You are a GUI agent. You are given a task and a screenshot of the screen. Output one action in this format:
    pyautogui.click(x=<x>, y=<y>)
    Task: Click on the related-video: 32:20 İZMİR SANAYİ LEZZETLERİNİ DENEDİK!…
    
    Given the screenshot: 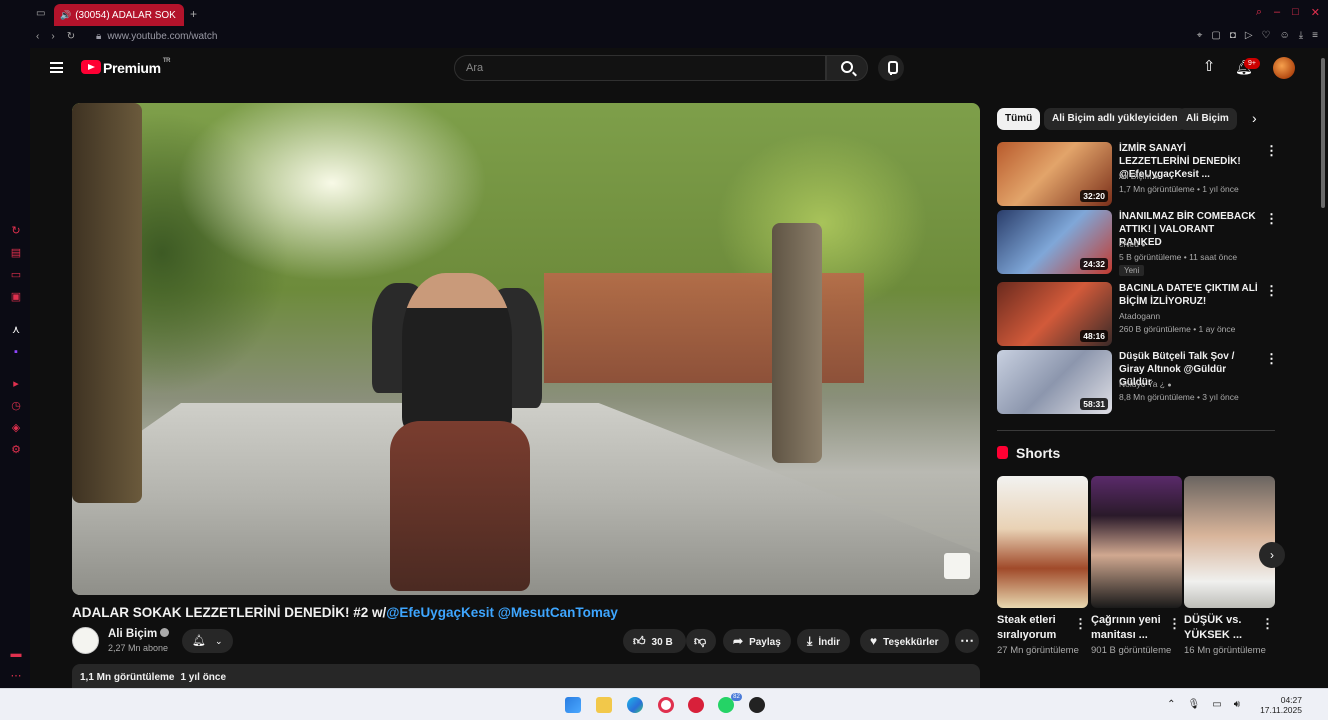 What is the action you would take?
    pyautogui.click(x=1137, y=174)
    